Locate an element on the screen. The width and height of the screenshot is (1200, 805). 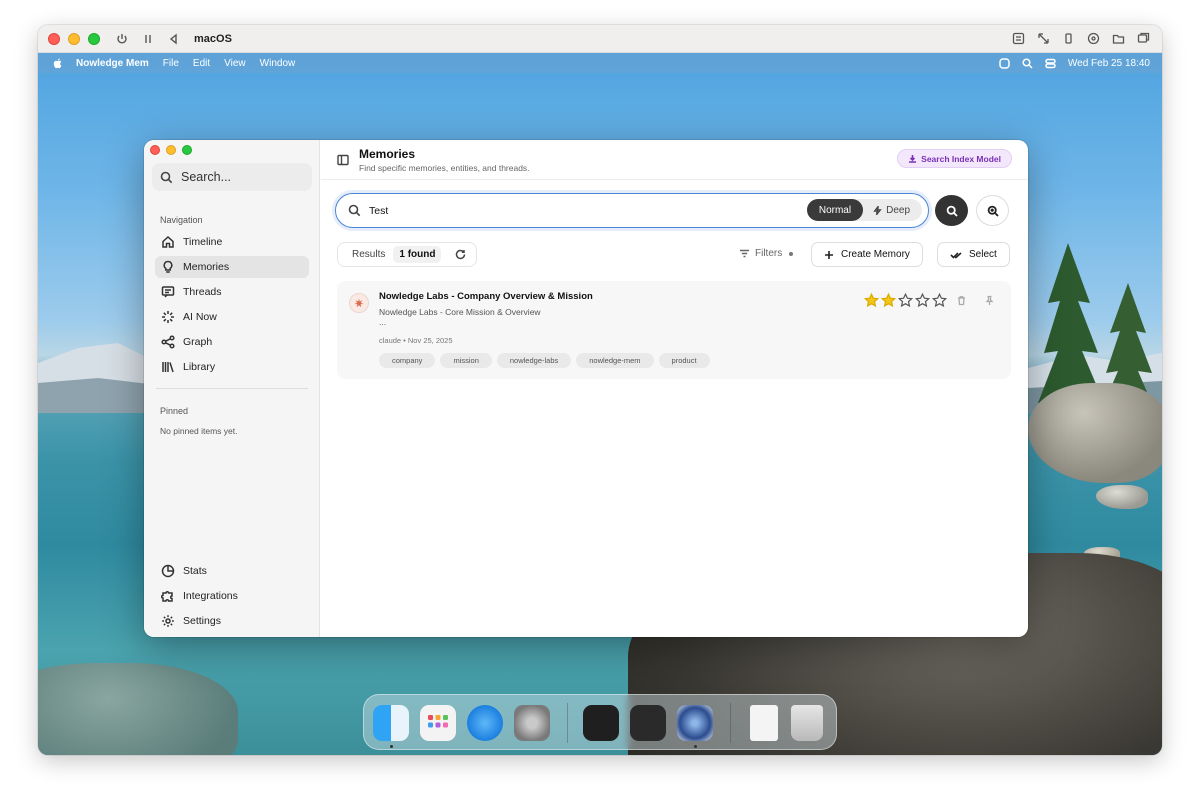
sidebar-item-label: Settings is located at coordinates (202, 621).